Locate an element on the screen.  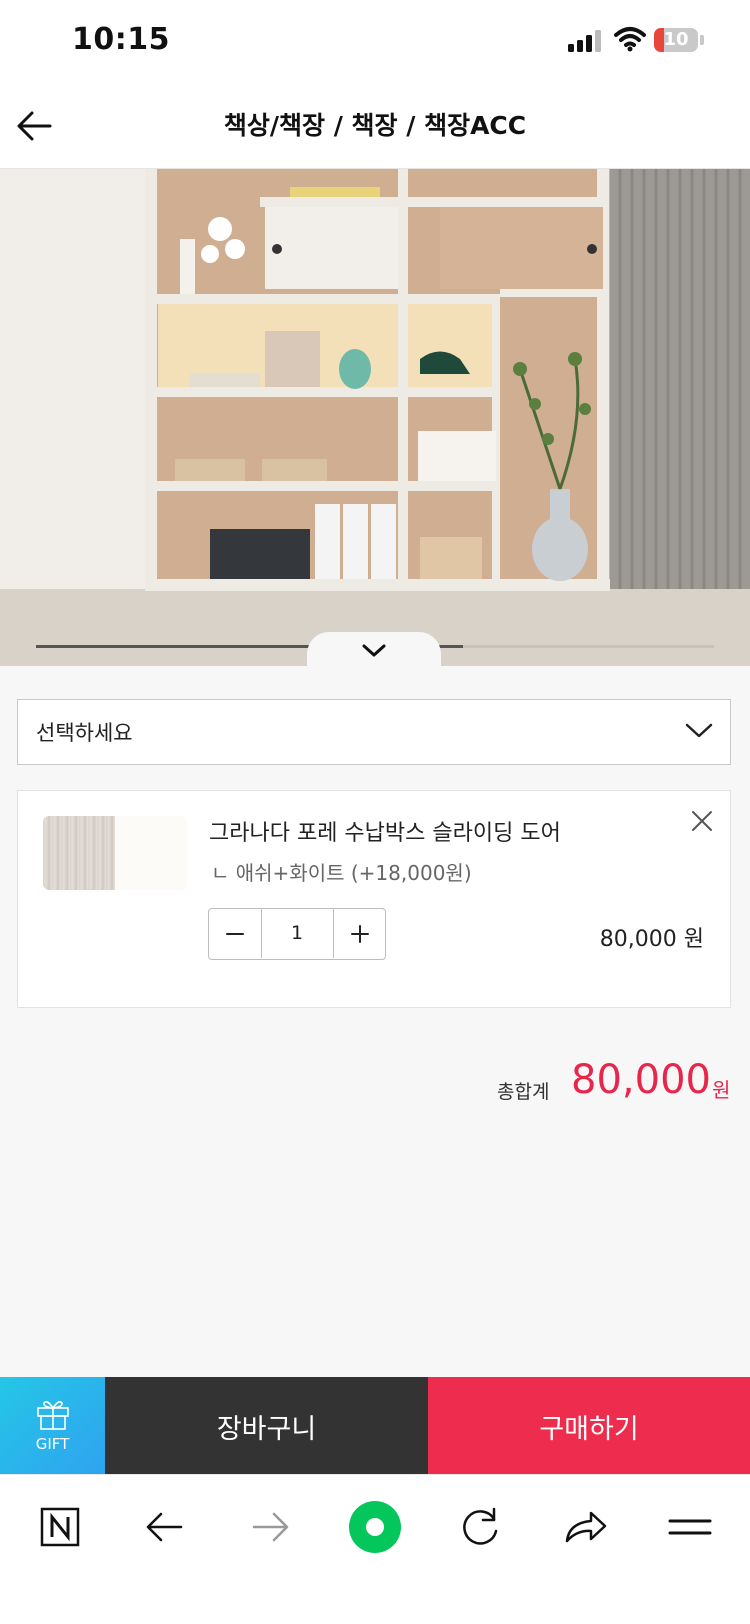
cart-button: 장바구니 is located at coordinates (266, 1425).